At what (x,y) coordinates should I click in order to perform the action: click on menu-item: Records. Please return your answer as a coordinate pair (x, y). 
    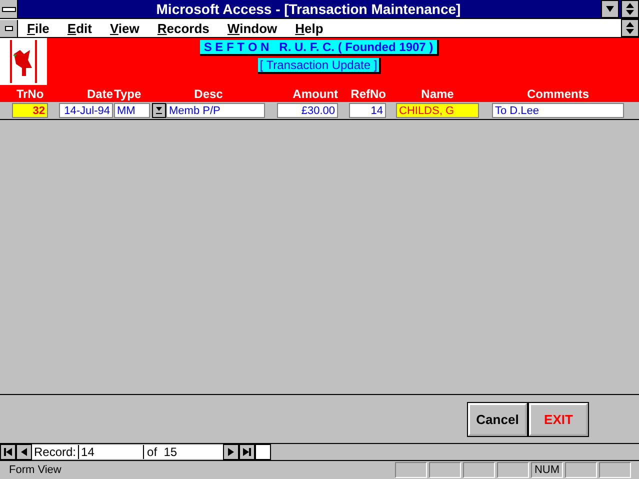
    Looking at the image, I should click on (183, 28).